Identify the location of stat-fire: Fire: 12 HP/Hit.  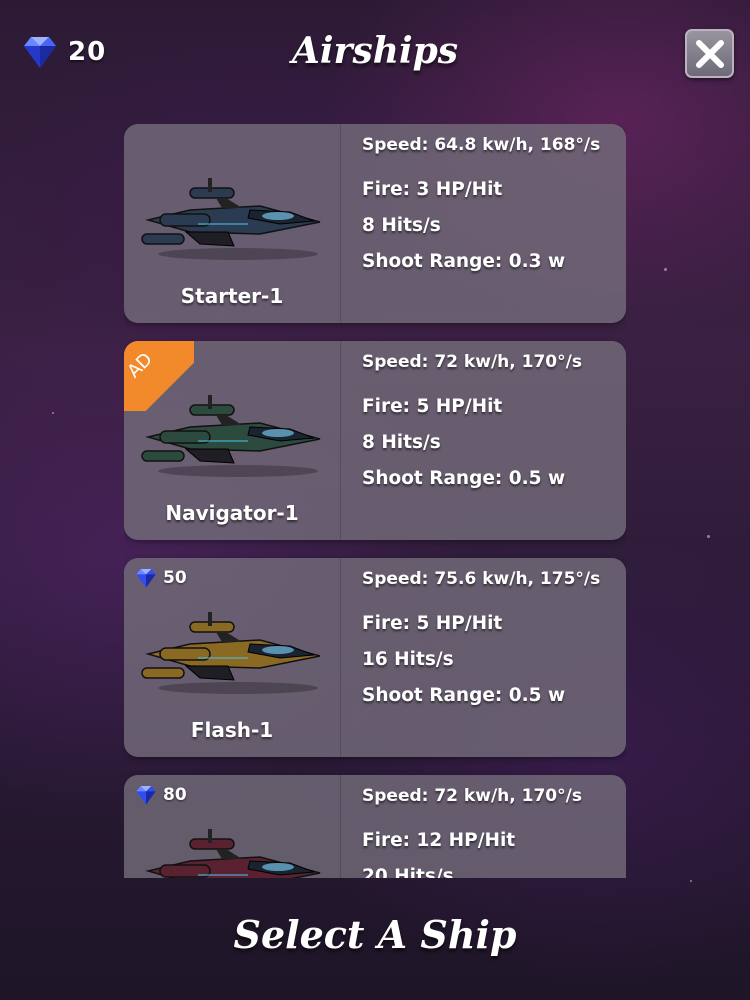
(439, 840).